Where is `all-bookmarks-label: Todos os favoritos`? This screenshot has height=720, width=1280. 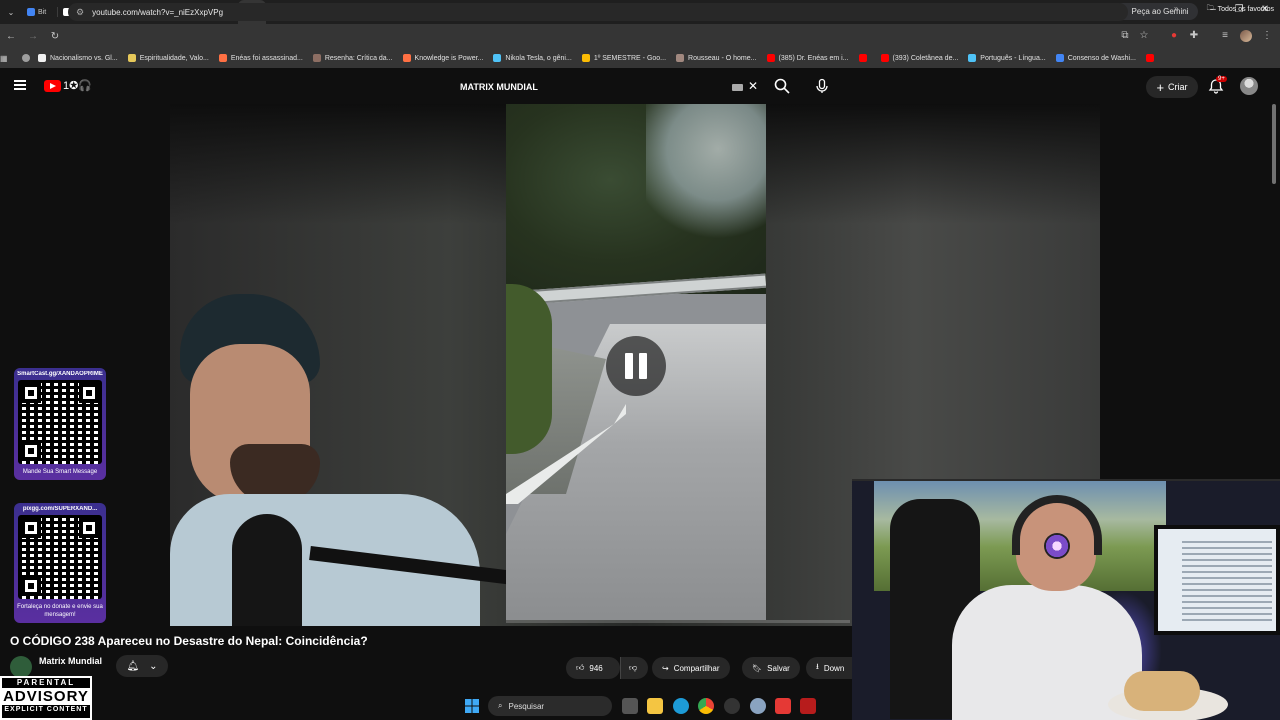 all-bookmarks-label: Todos os favoritos is located at coordinates (1245, 9).